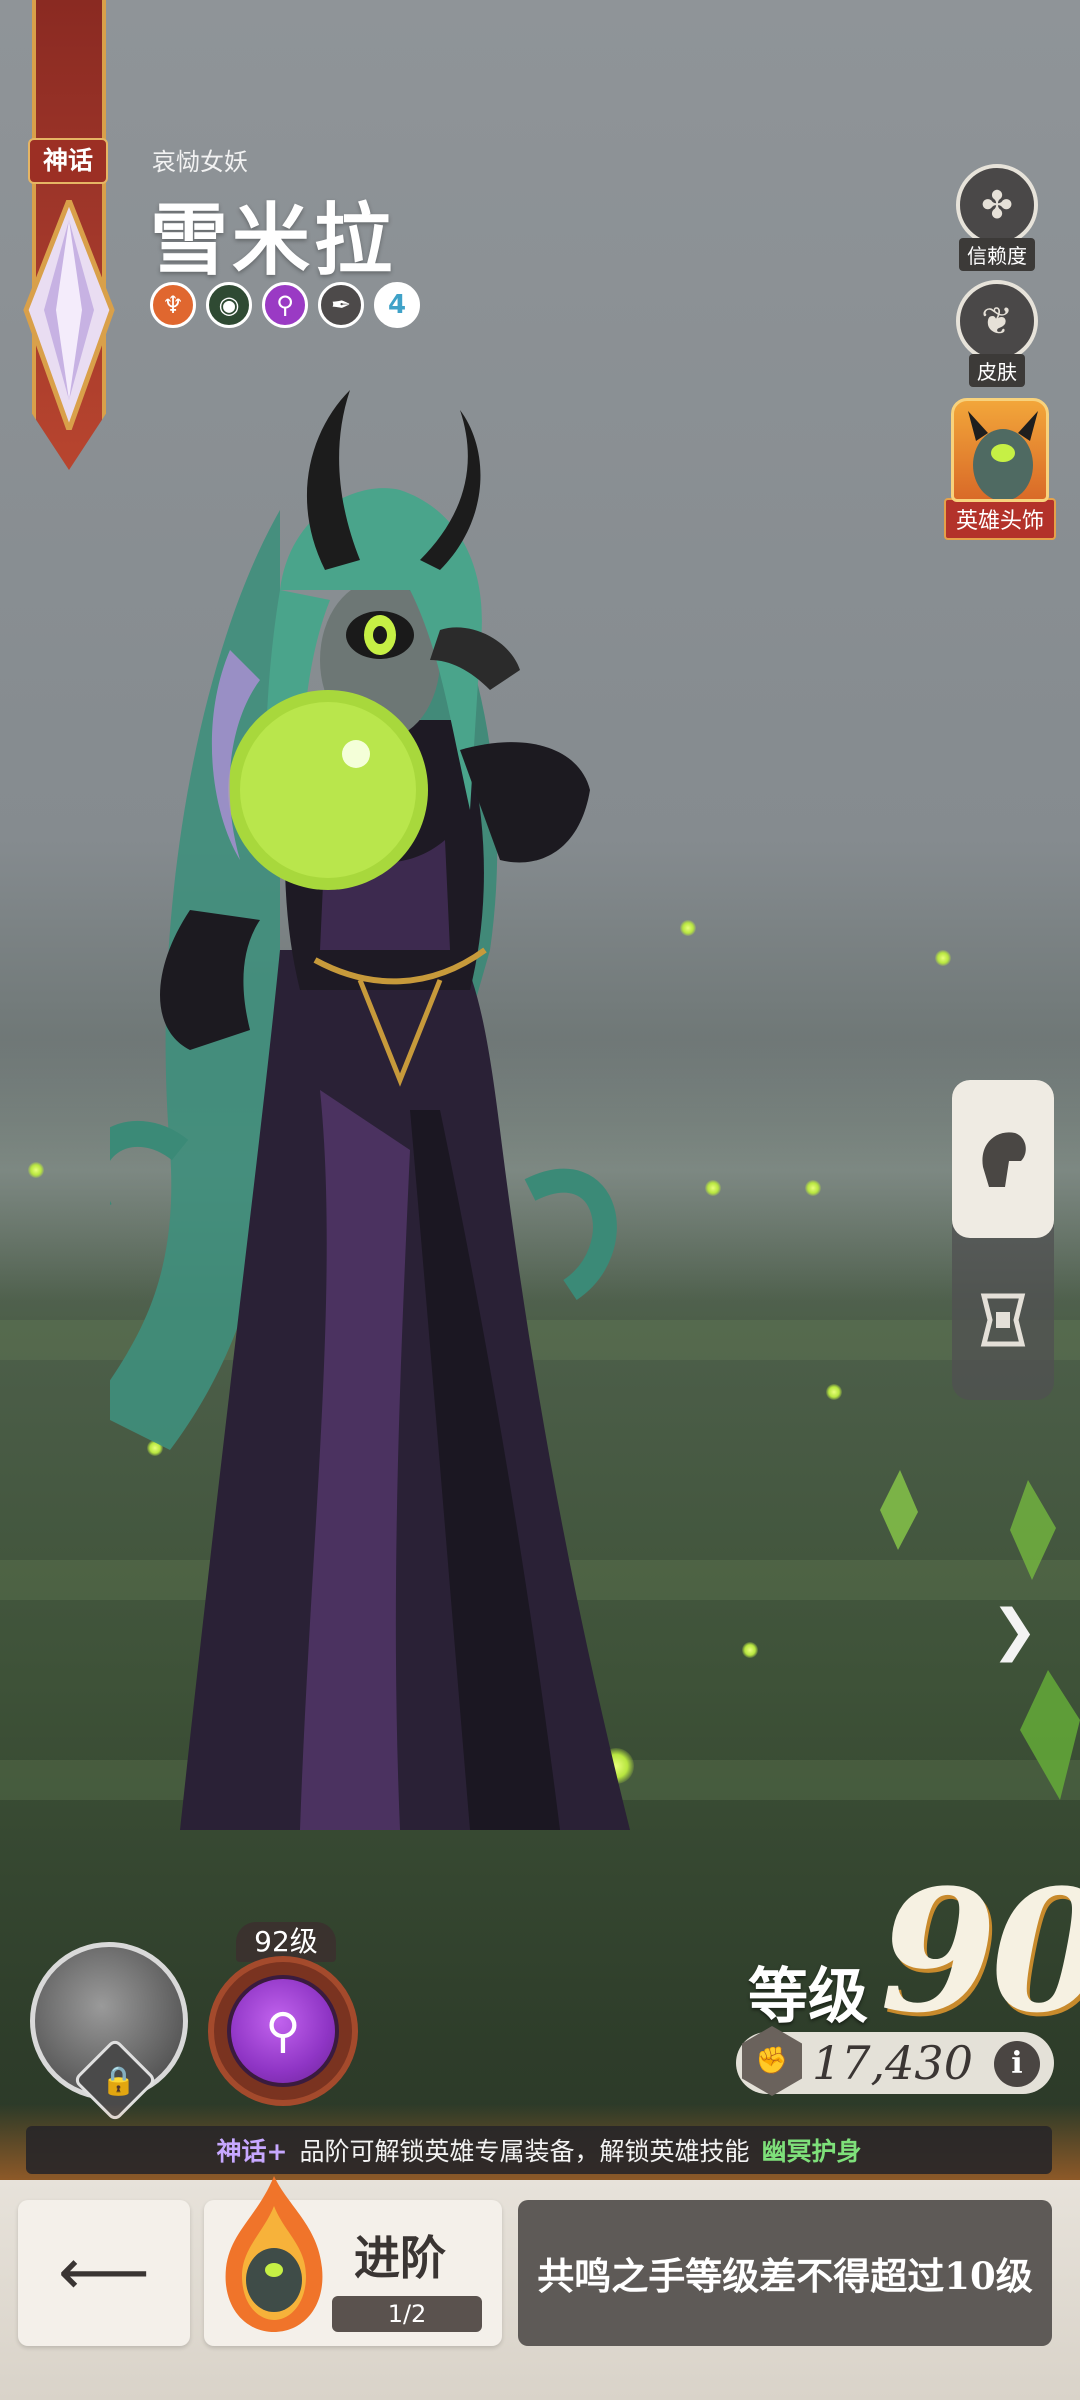  I want to click on resonance-notice: 共鸣之手等级差不得超过10级, so click(785, 2273).